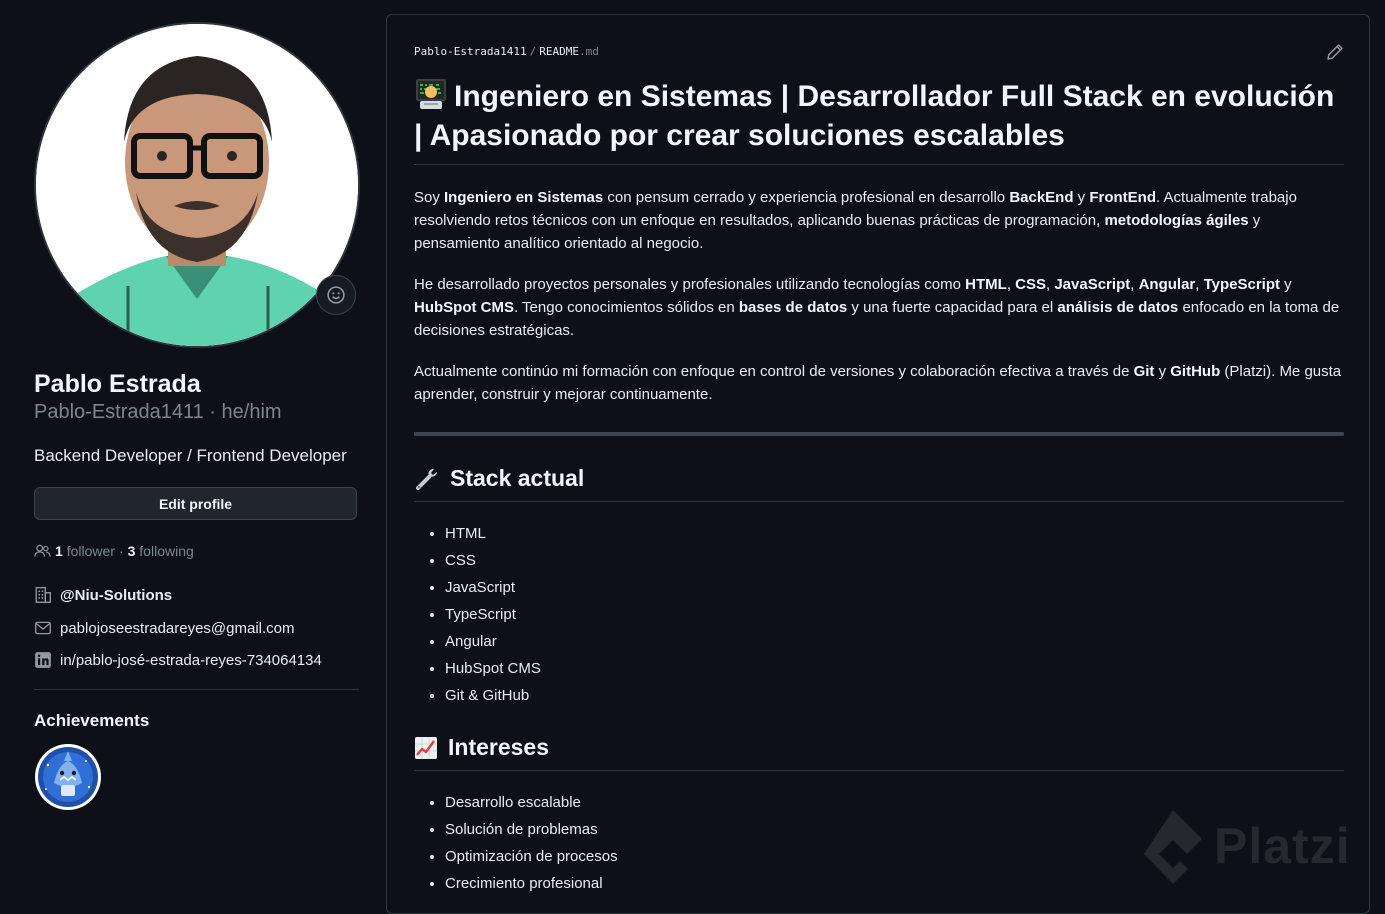  What do you see at coordinates (1123, 197) in the screenshot?
I see `bold-text: FrontEnd` at bounding box center [1123, 197].